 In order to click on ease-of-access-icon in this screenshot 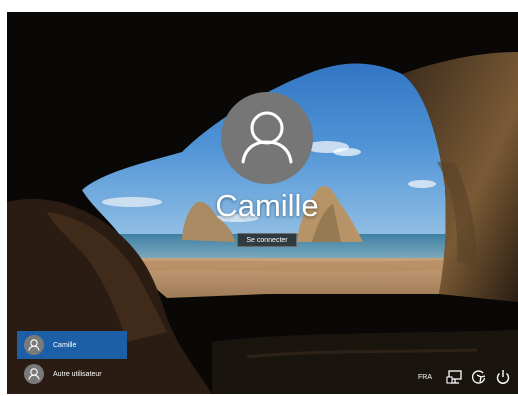, I will do `click(479, 377)`.